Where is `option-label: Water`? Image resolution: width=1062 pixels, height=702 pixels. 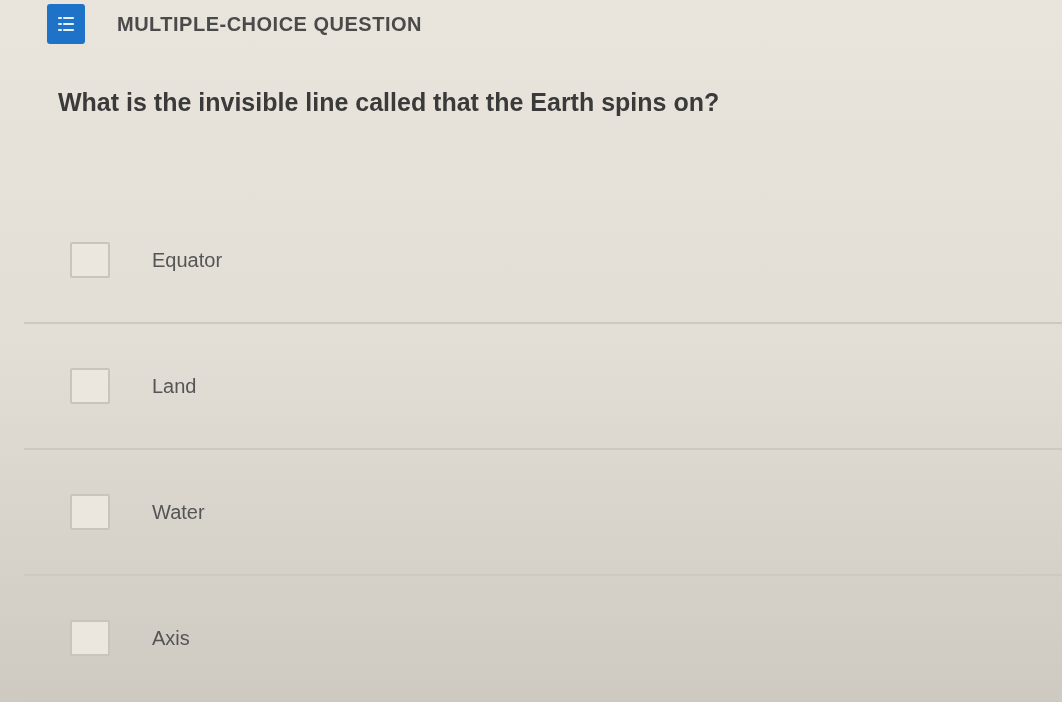
option-label: Water is located at coordinates (178, 512).